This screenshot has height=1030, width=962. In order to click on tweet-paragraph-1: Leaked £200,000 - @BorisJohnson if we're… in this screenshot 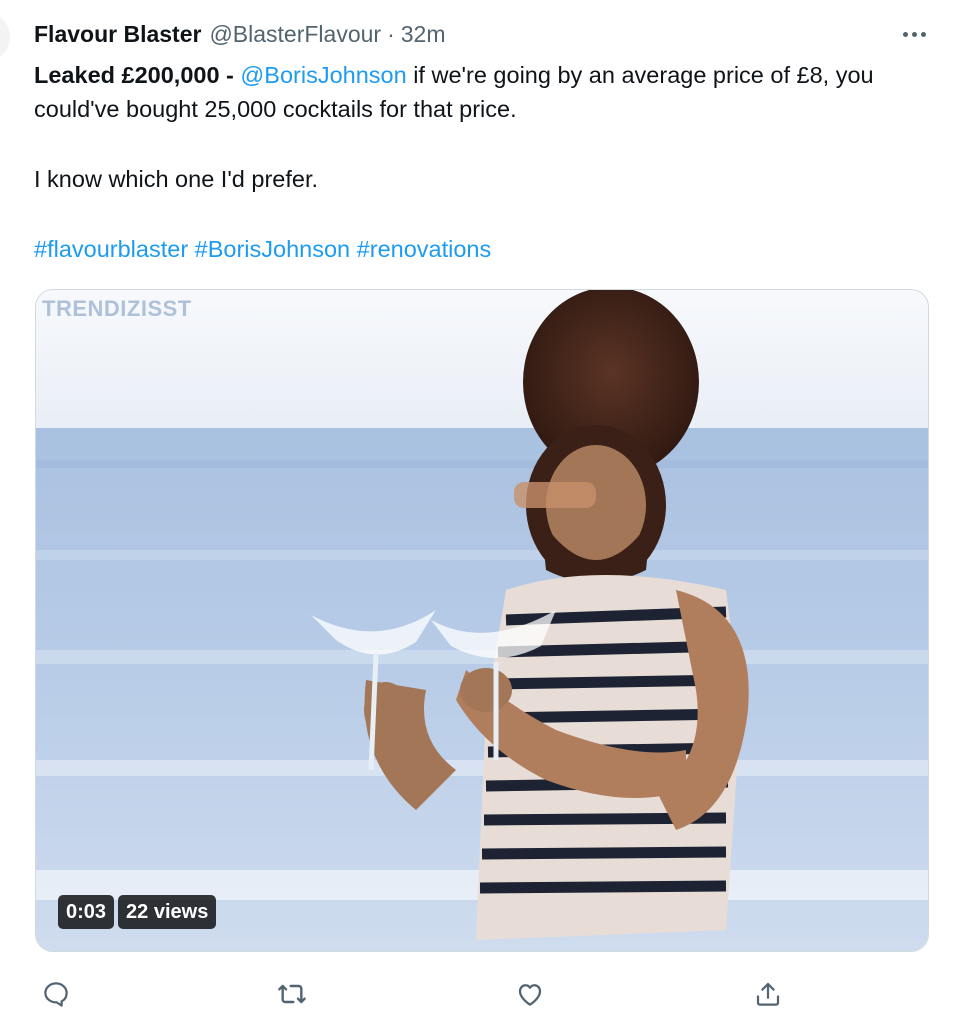, I will do `click(484, 92)`.